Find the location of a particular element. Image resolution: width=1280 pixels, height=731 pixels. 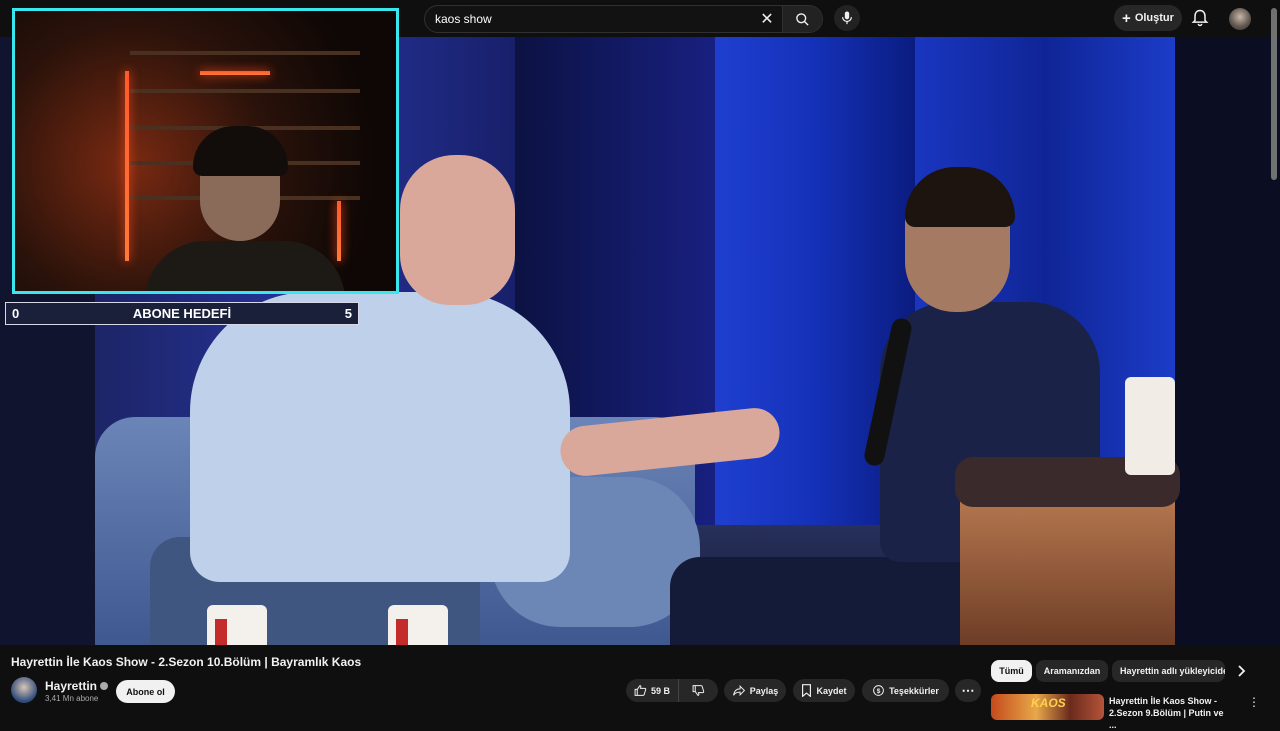

more-dots-icon: ⋯ is located at coordinates (968, 690).